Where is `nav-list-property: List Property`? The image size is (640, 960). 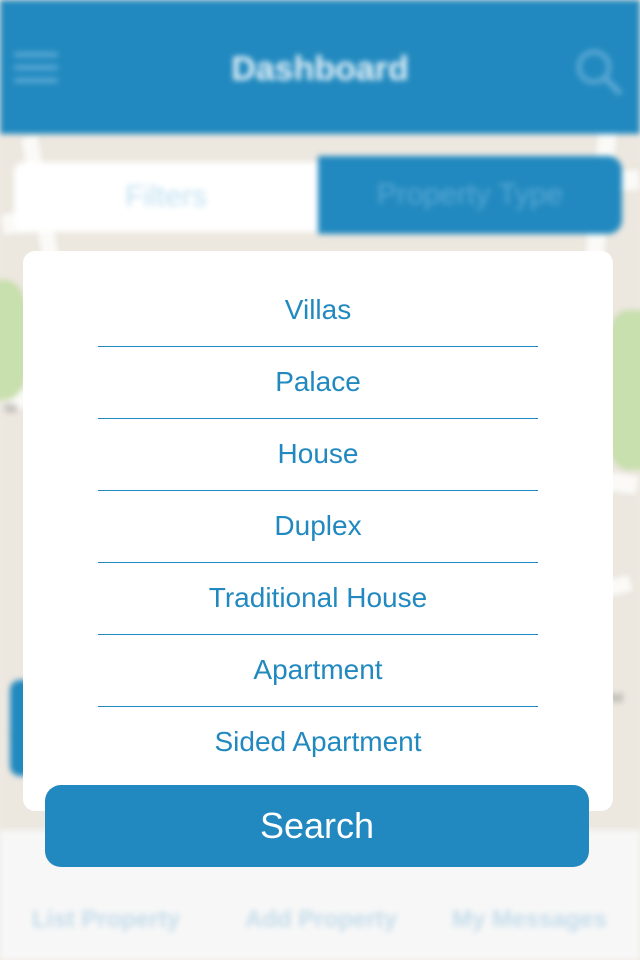
nav-list-property: List Property is located at coordinates (106, 920).